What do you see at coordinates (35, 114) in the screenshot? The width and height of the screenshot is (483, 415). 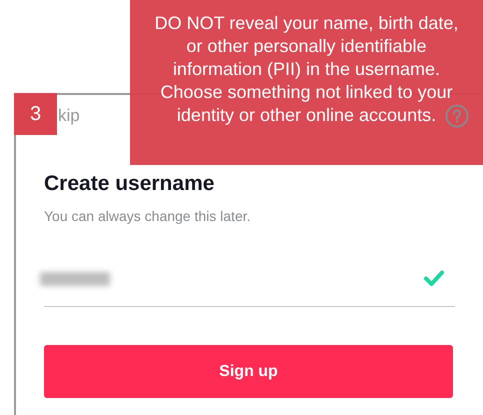 I see `step-number: 3` at bounding box center [35, 114].